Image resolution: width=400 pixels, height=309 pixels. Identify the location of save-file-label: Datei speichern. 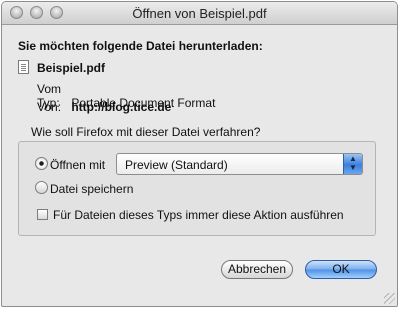
(91, 189).